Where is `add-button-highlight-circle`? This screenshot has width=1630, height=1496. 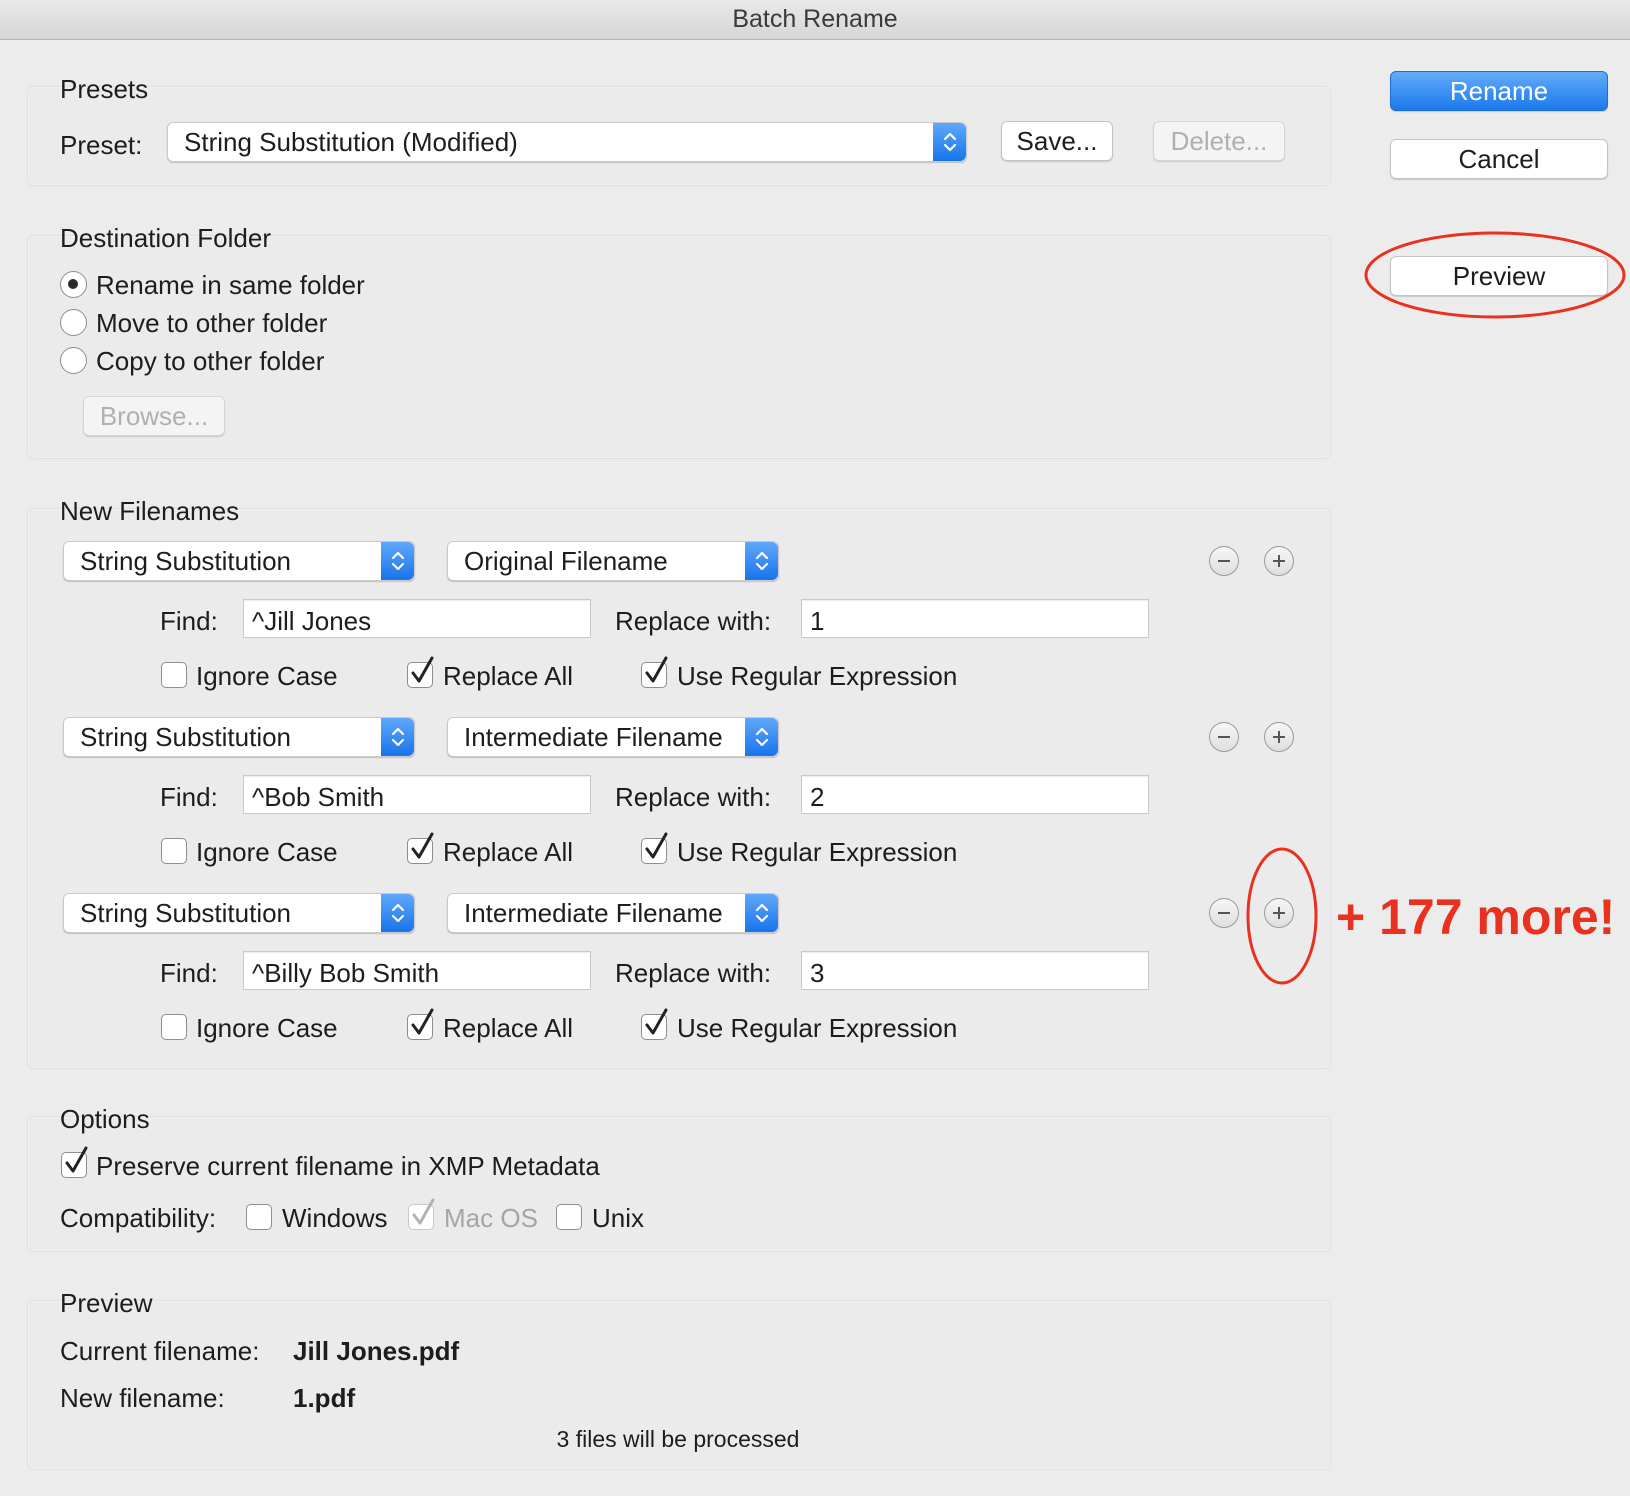 add-button-highlight-circle is located at coordinates (1282, 916).